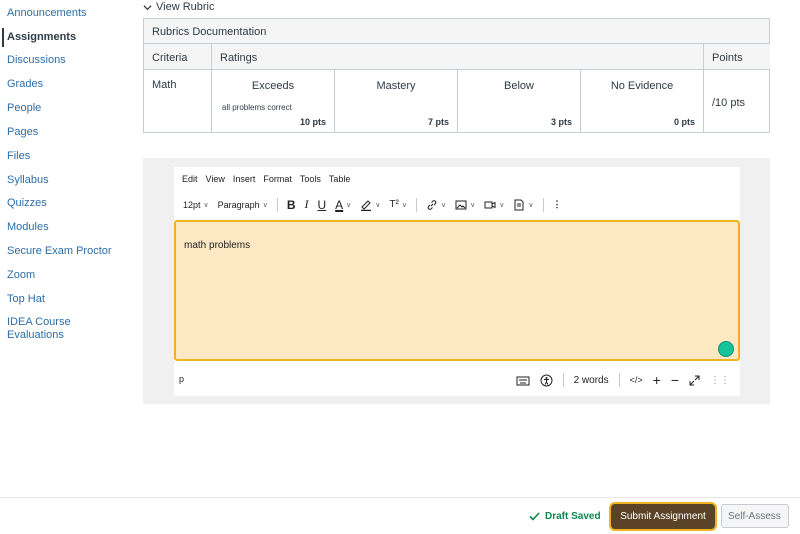 Image resolution: width=800 pixels, height=534 pixels. I want to click on highlight-color-button: ∨, so click(370, 205).